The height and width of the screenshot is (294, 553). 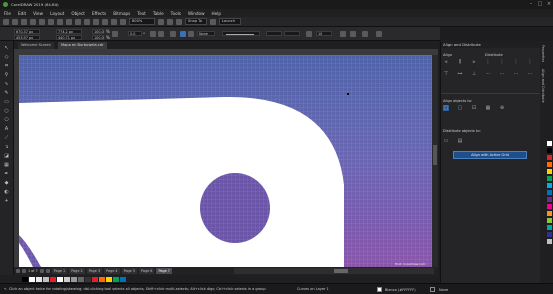 I want to click on menu-window: Window, so click(x=196, y=13).